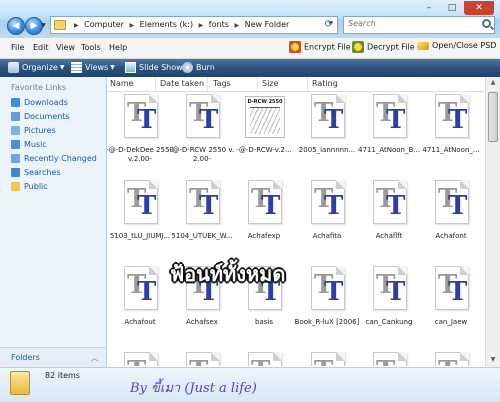 This screenshot has width=500, height=402. What do you see at coordinates (140, 154) in the screenshot?
I see `file-name: -@-D-DekDee 2550 v.2.00-` at bounding box center [140, 154].